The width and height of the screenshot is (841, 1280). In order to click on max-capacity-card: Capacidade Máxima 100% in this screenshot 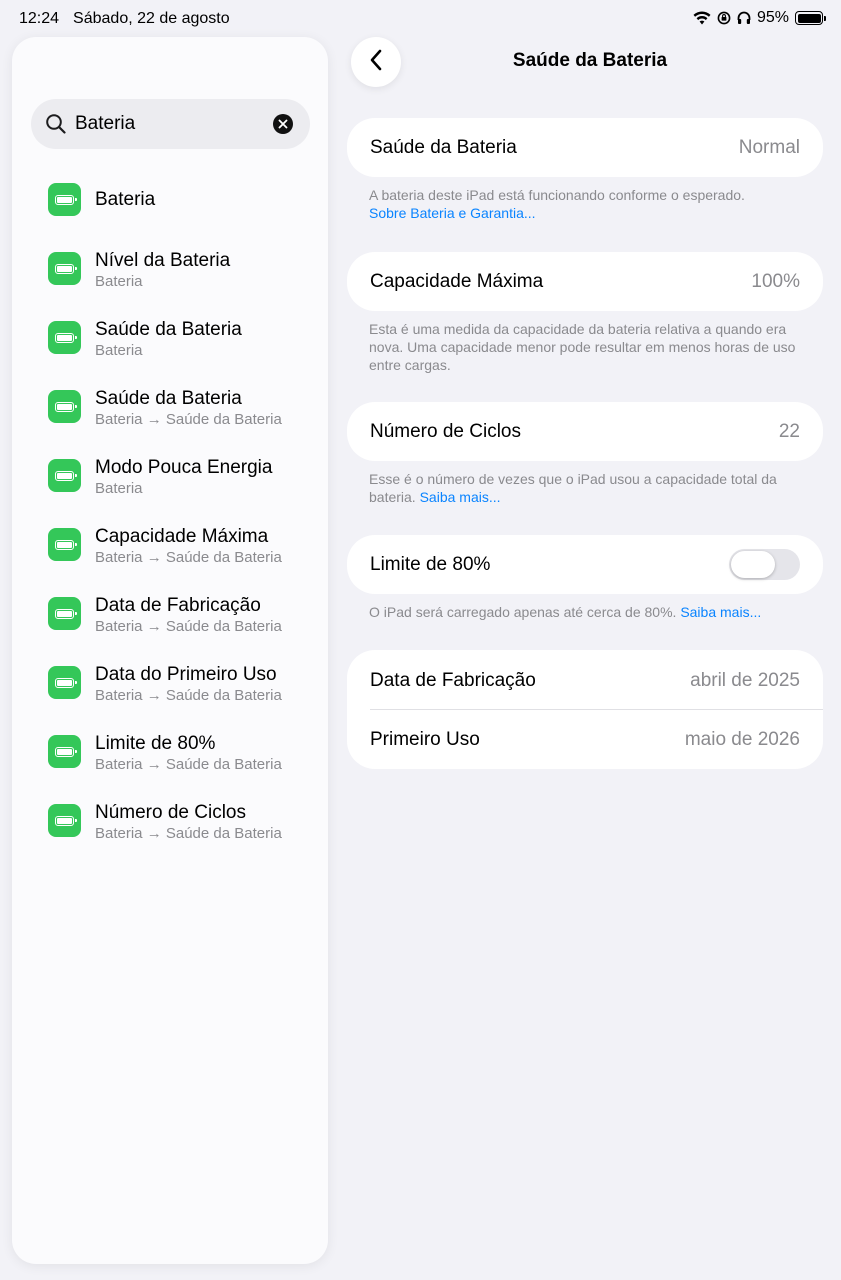, I will do `click(585, 281)`.